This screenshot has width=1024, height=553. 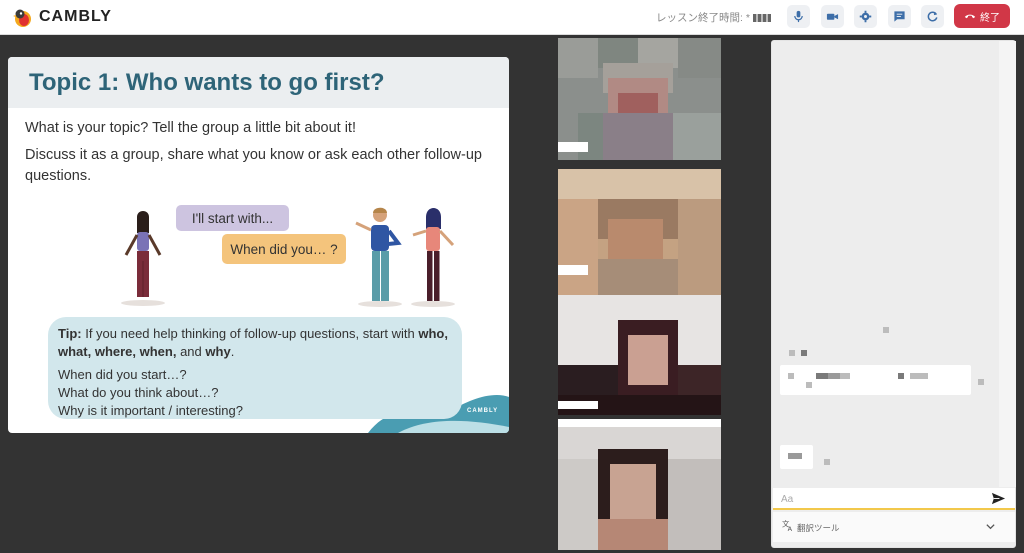 I want to click on chevron-down-icon, so click(x=990, y=527).